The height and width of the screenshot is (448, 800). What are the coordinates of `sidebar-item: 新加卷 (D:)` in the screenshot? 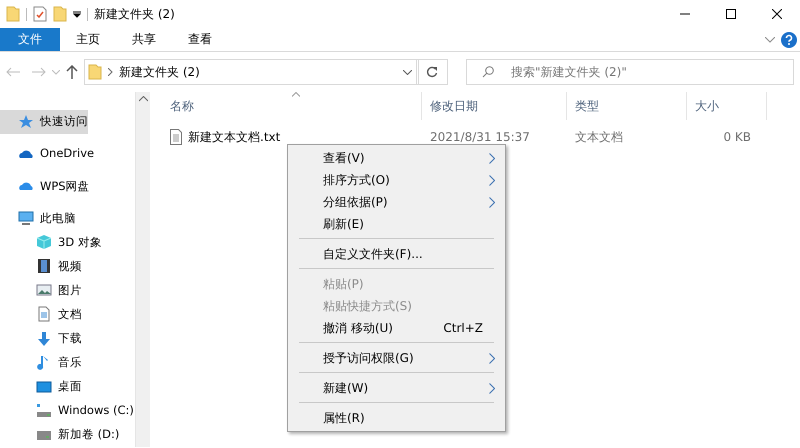 It's located at (60, 434).